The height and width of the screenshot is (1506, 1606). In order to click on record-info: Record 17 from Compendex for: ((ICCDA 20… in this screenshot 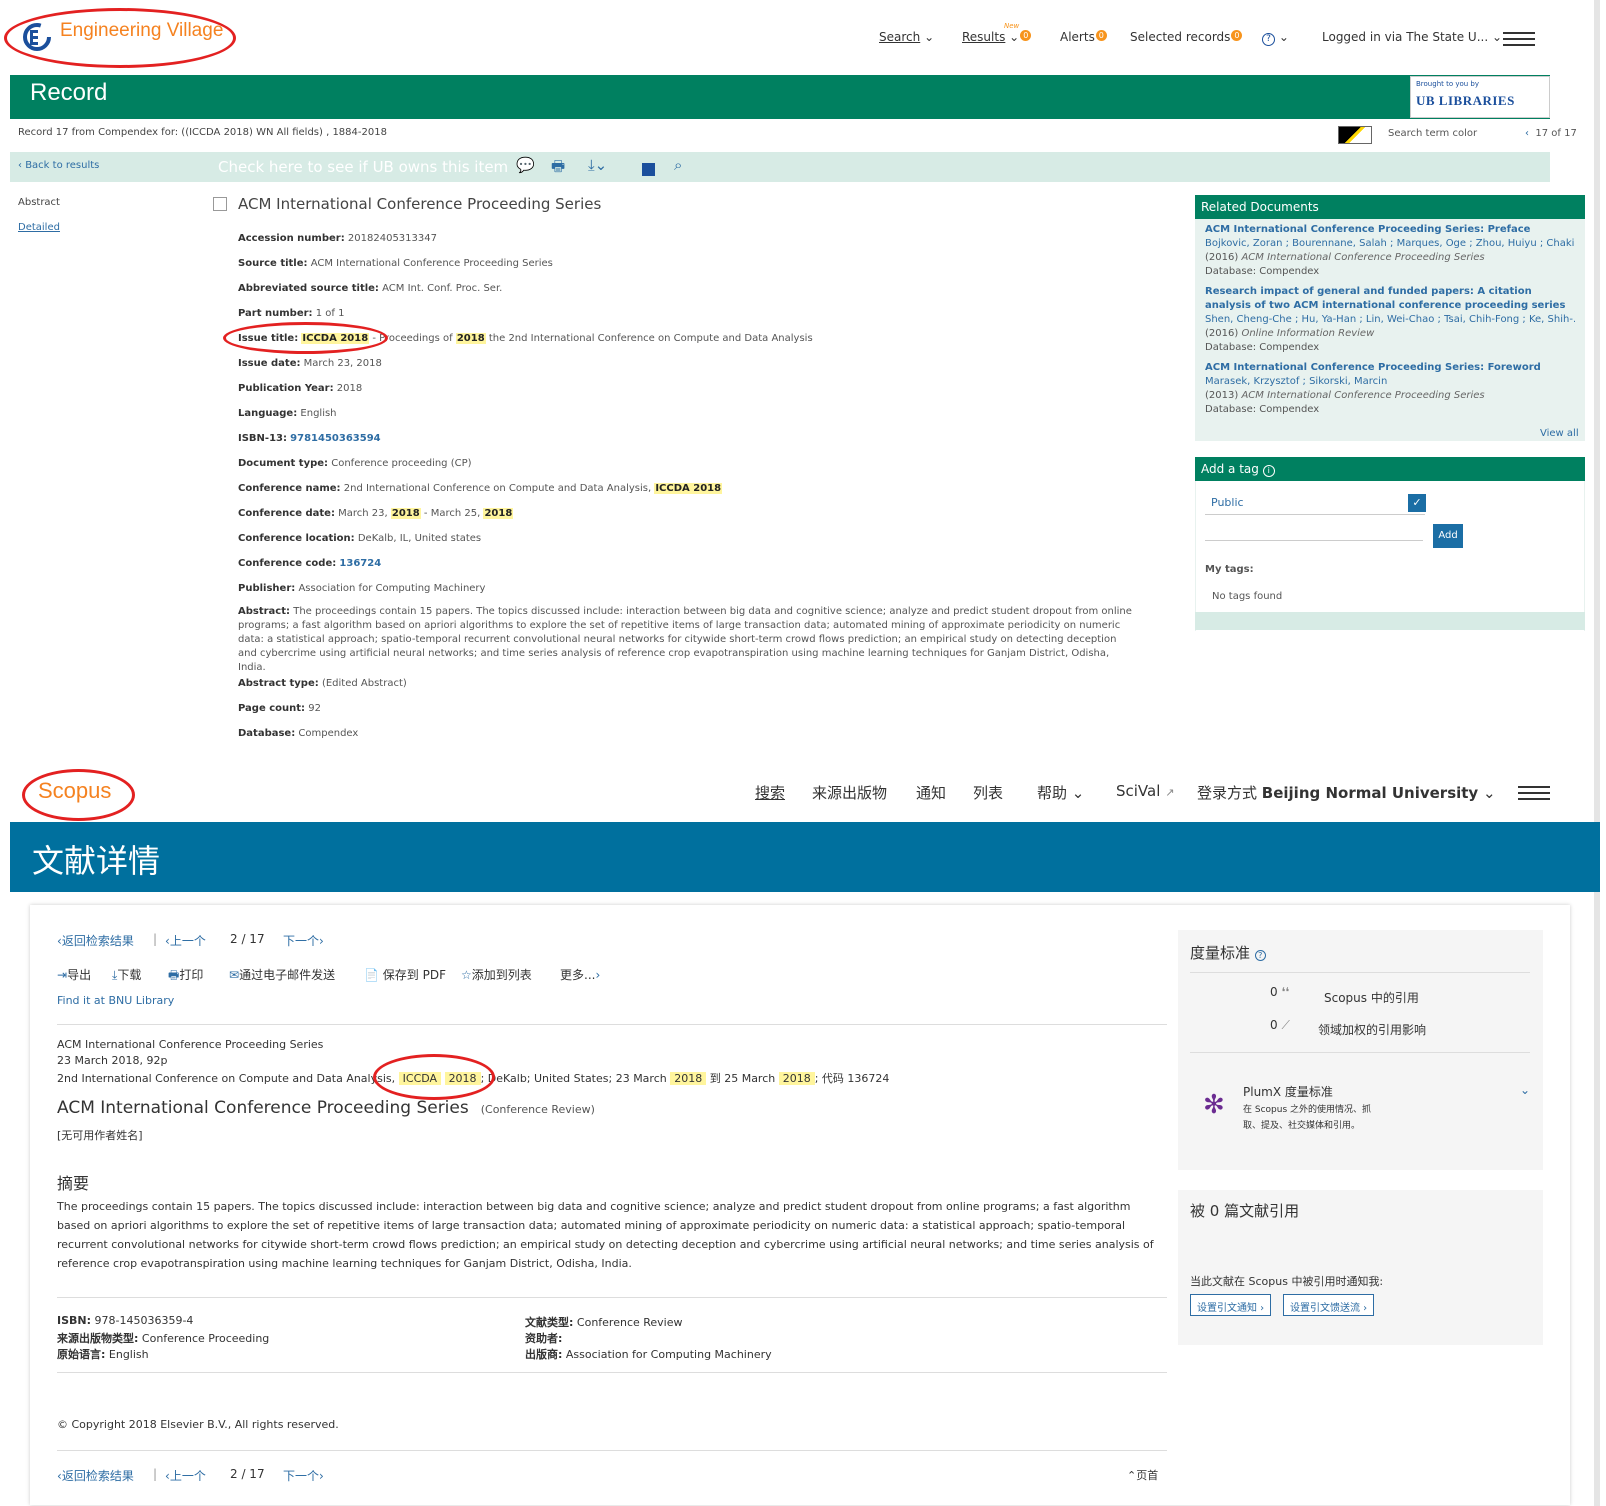, I will do `click(202, 132)`.